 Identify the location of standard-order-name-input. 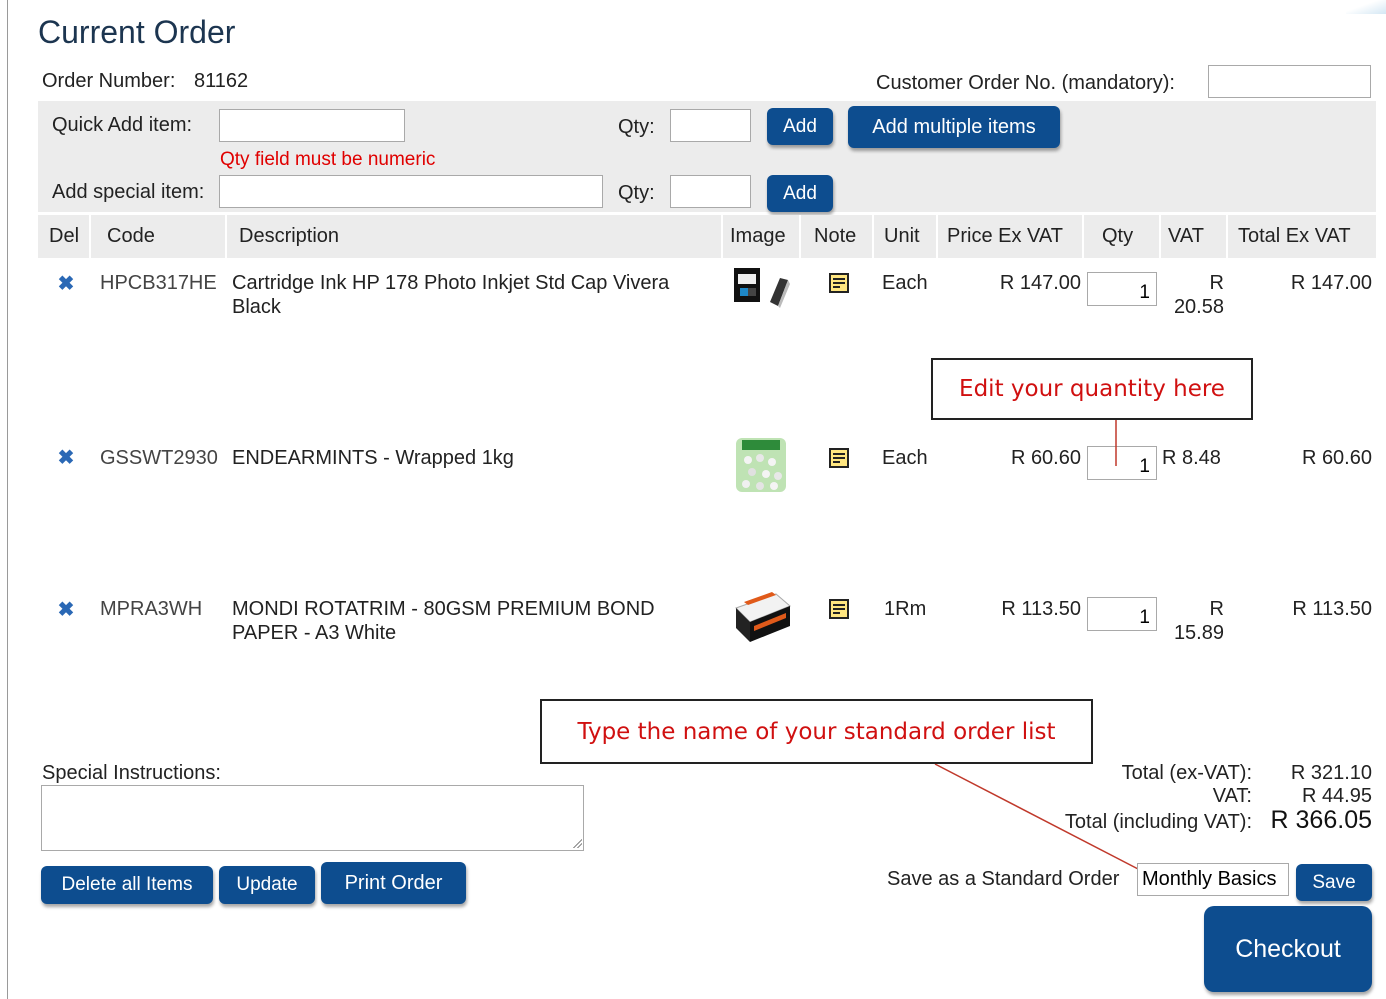
(1213, 879).